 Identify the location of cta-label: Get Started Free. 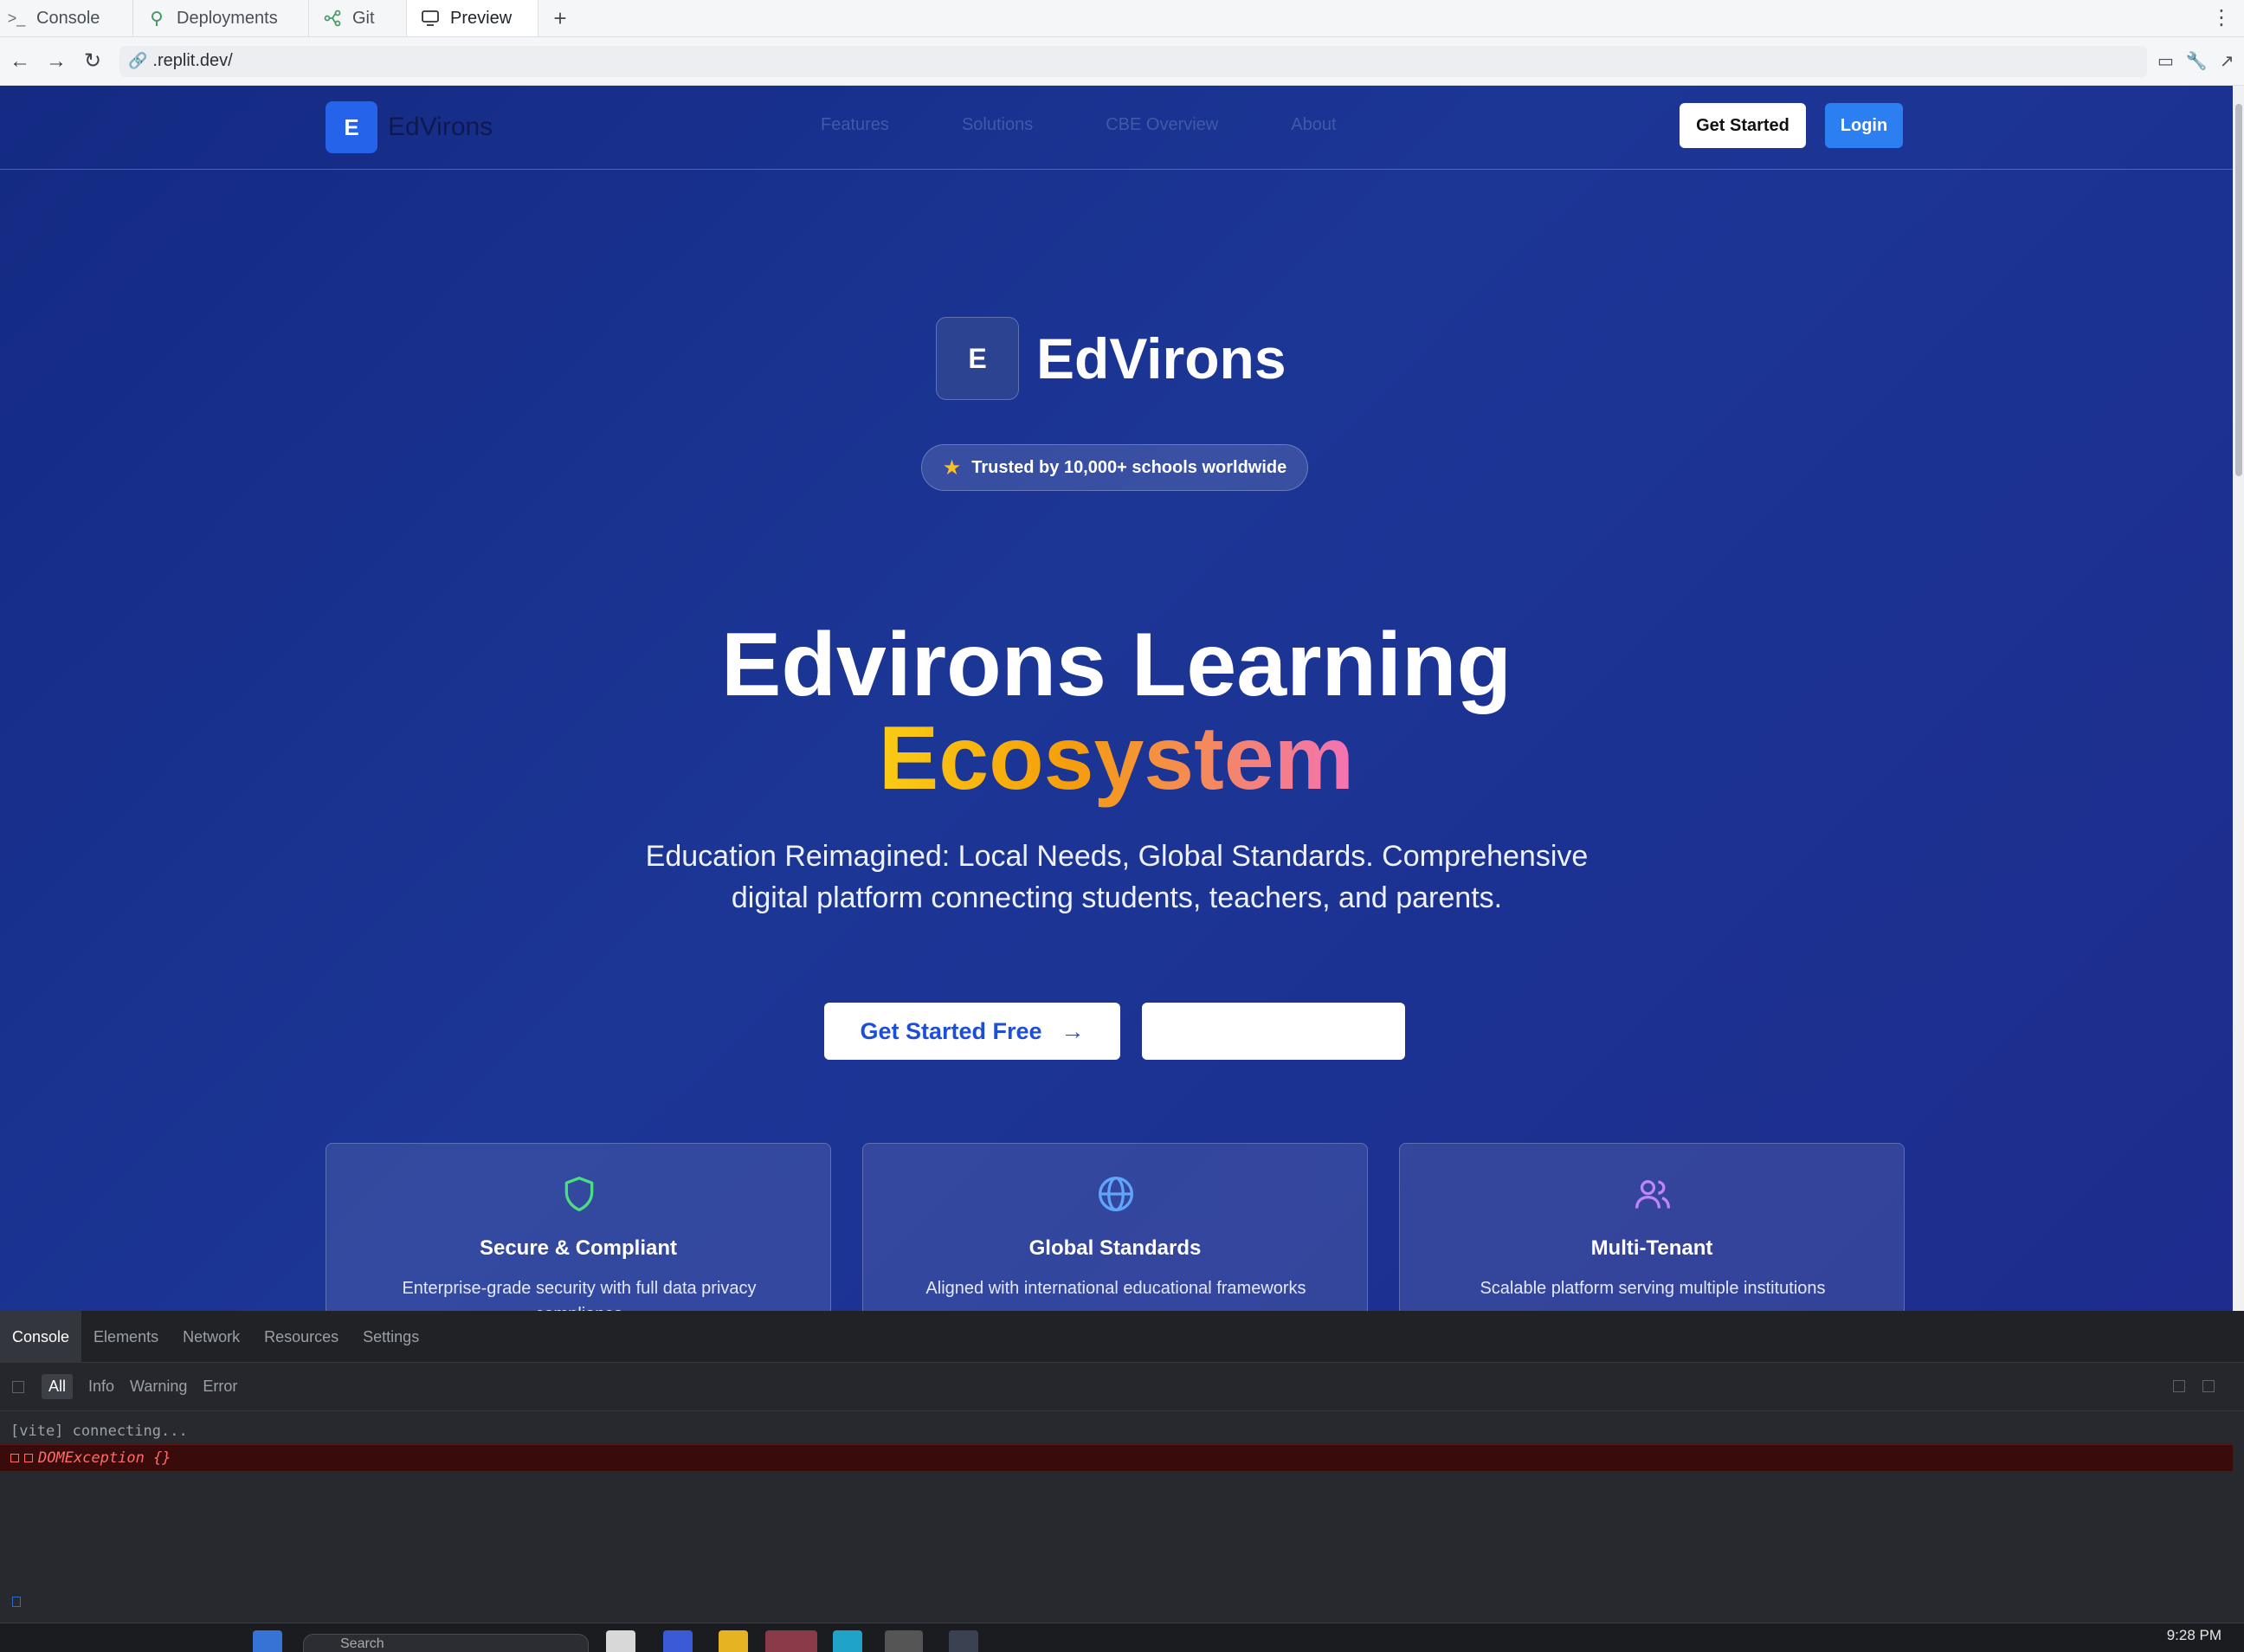
(951, 1030).